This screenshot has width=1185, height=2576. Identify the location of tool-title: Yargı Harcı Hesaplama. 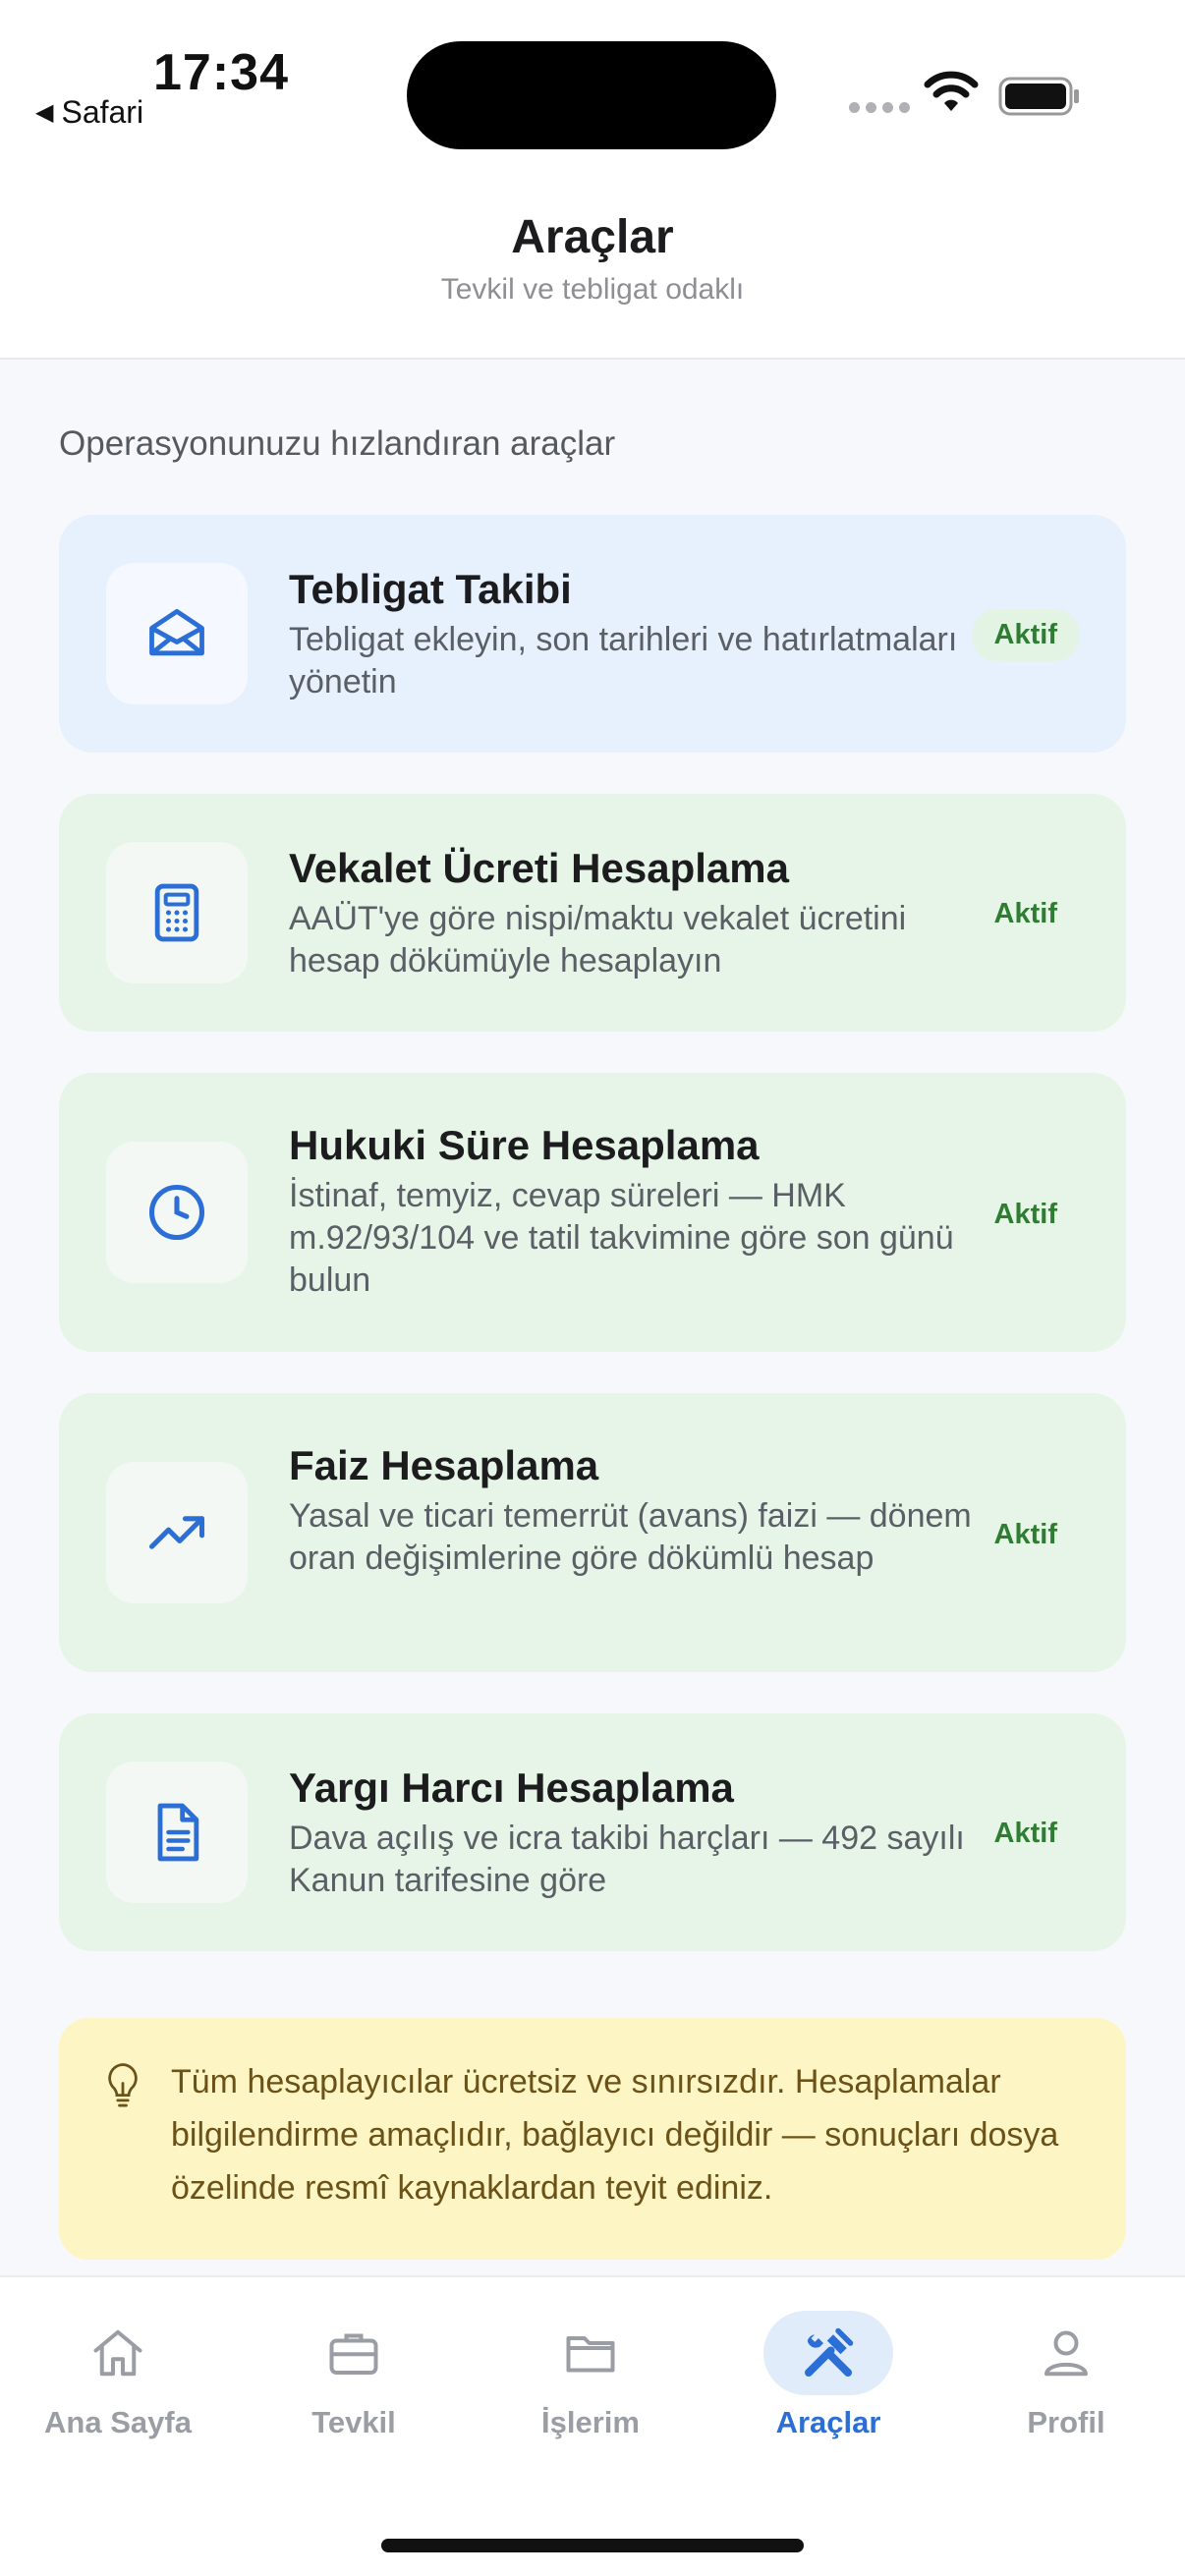
(512, 1787).